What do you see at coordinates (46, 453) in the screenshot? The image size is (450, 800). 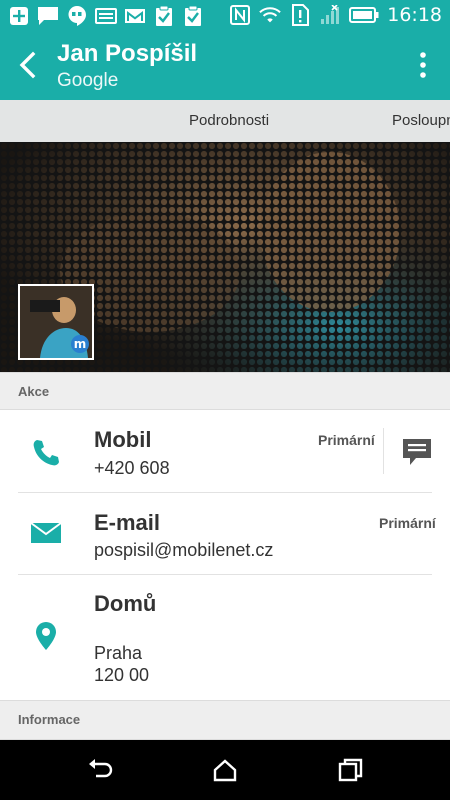 I see `phone-icon` at bounding box center [46, 453].